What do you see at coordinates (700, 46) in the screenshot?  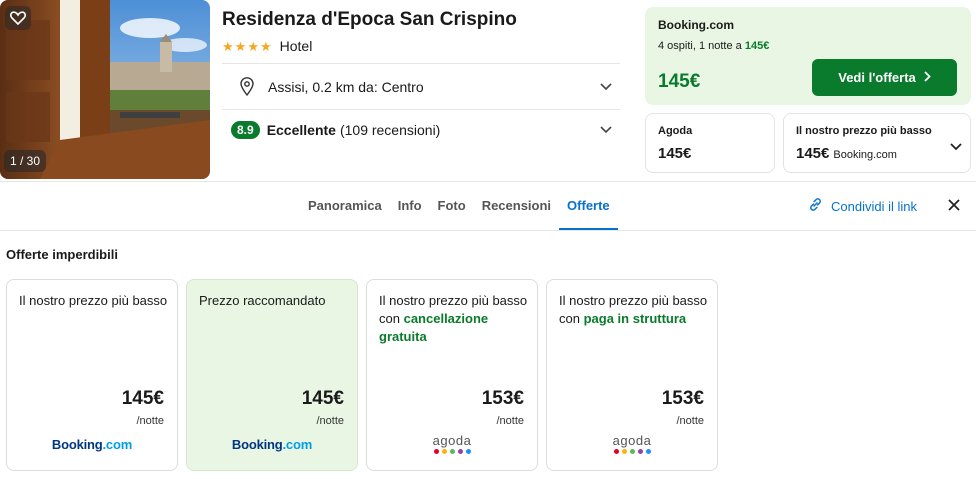 I see `main-deal-subtitle-text: 4 ospiti, 1 notte a` at bounding box center [700, 46].